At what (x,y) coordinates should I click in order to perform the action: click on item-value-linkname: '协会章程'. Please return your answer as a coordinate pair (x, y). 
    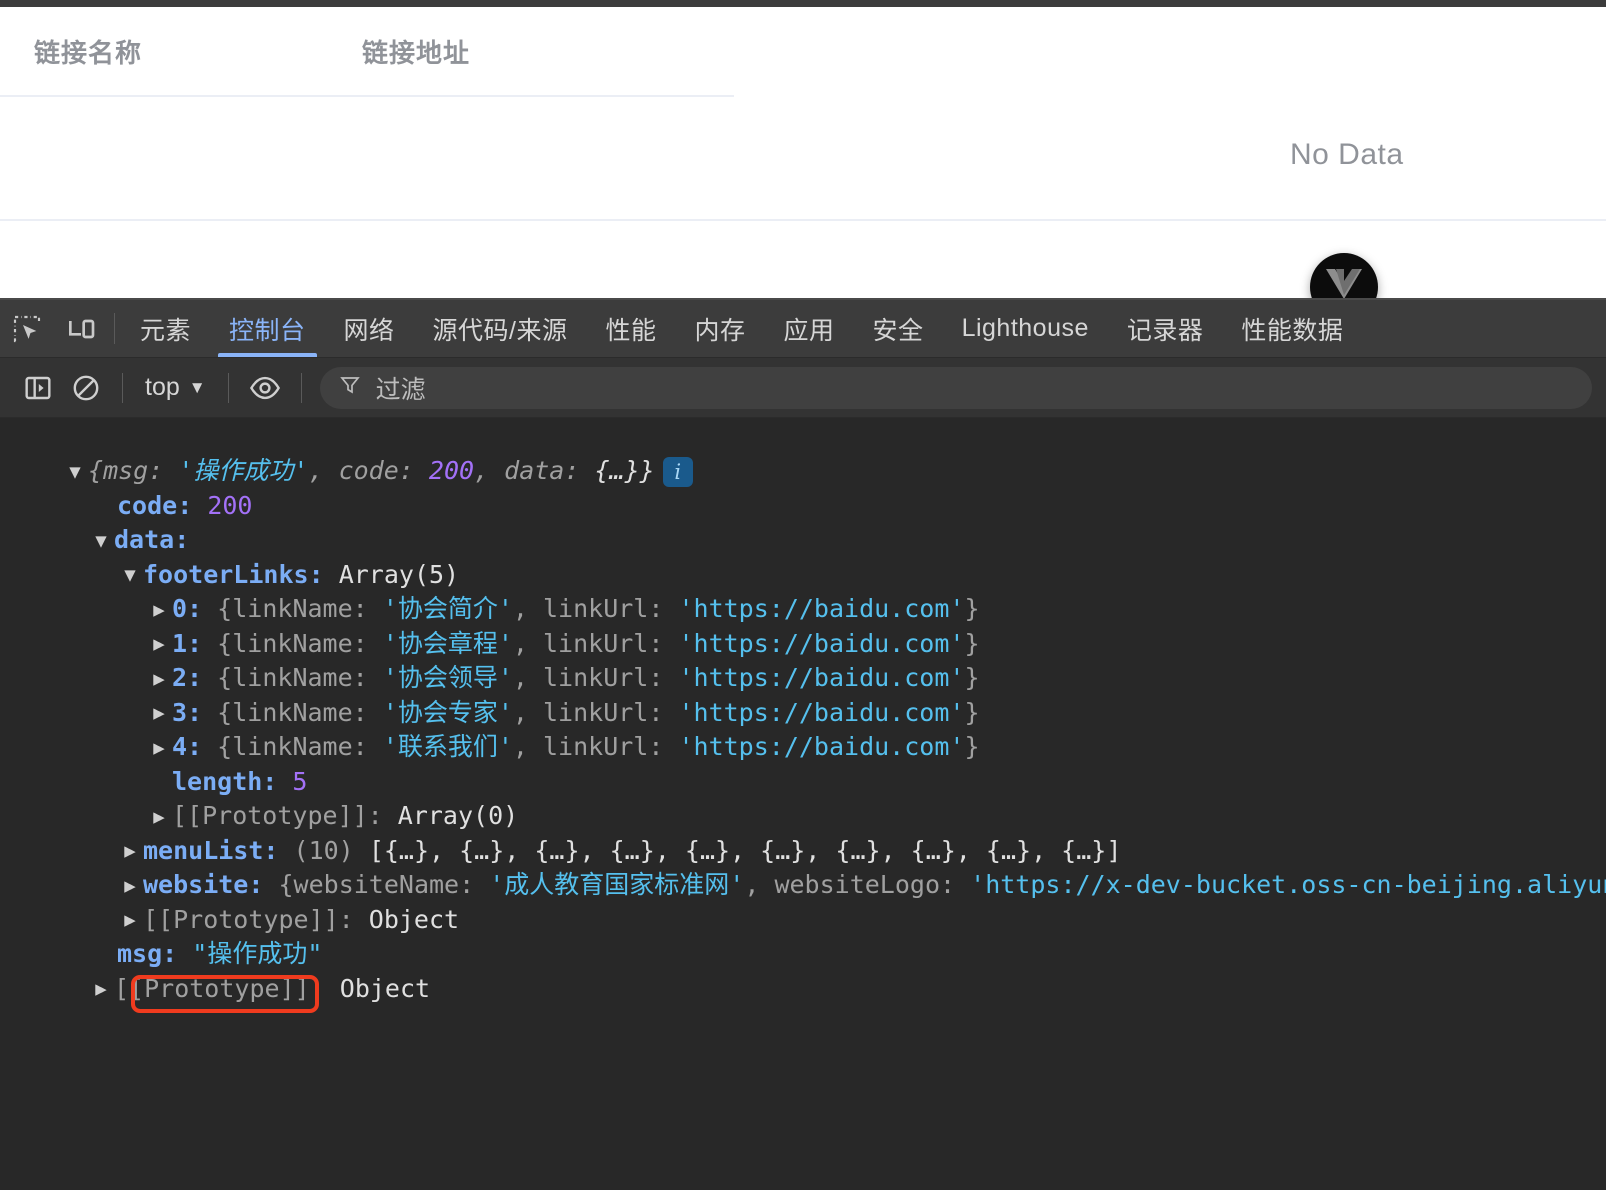
    Looking at the image, I should click on (447, 643).